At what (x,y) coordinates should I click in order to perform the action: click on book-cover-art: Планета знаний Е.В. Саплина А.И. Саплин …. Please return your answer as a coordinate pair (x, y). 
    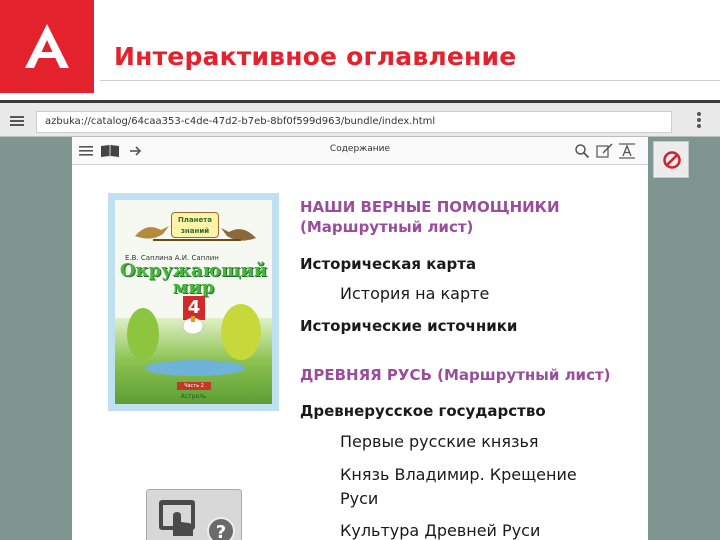
    Looking at the image, I should click on (193, 302).